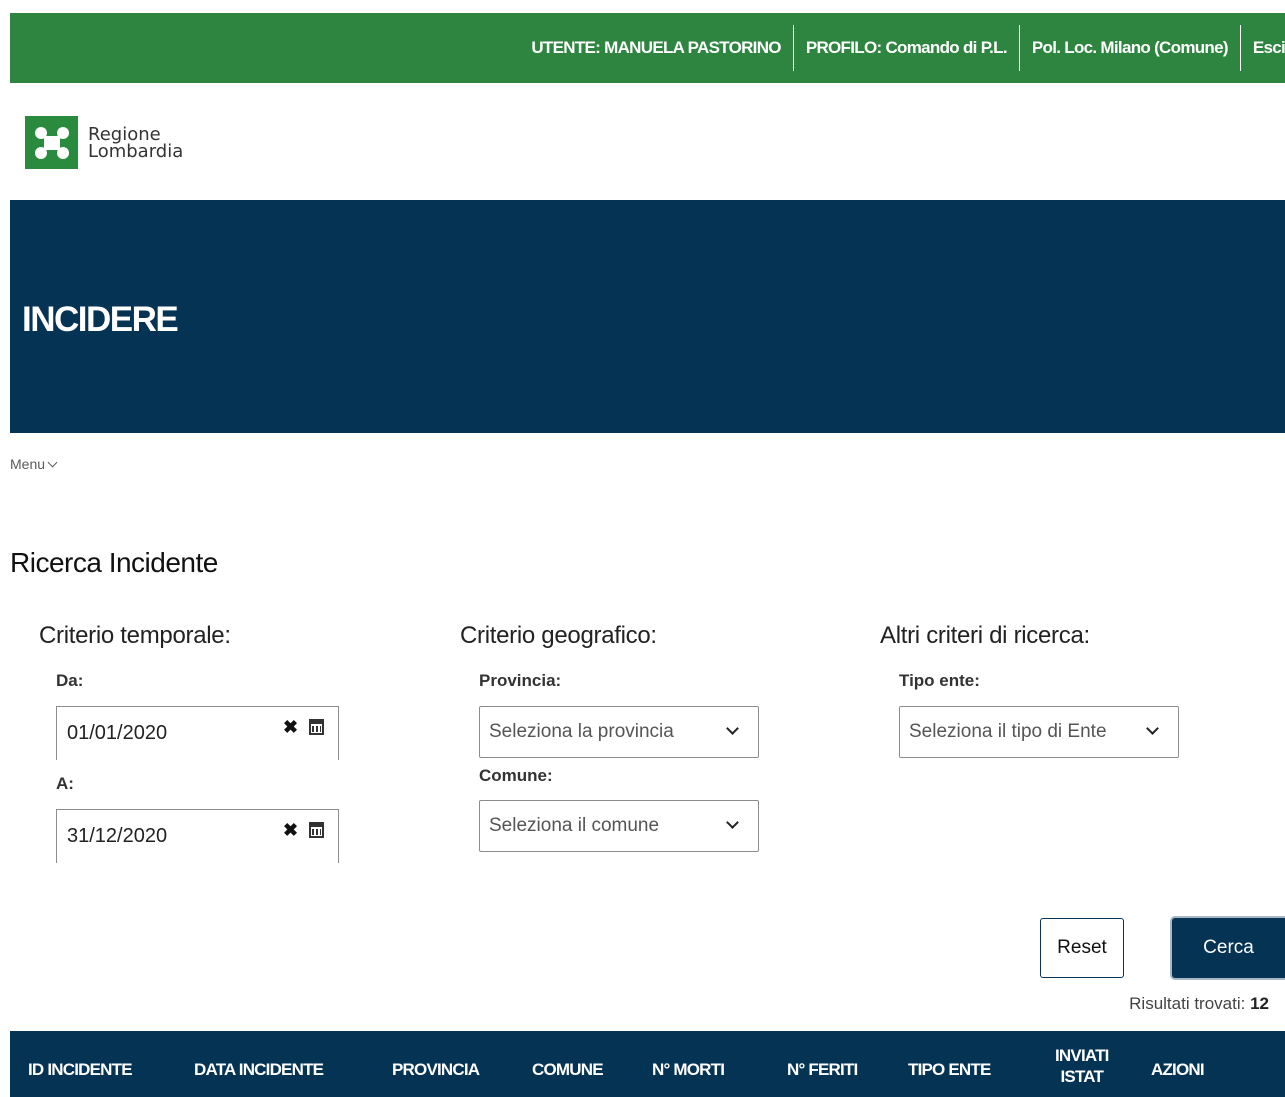  I want to click on user-profile: PROFILO: Comando di P.L., so click(906, 47).